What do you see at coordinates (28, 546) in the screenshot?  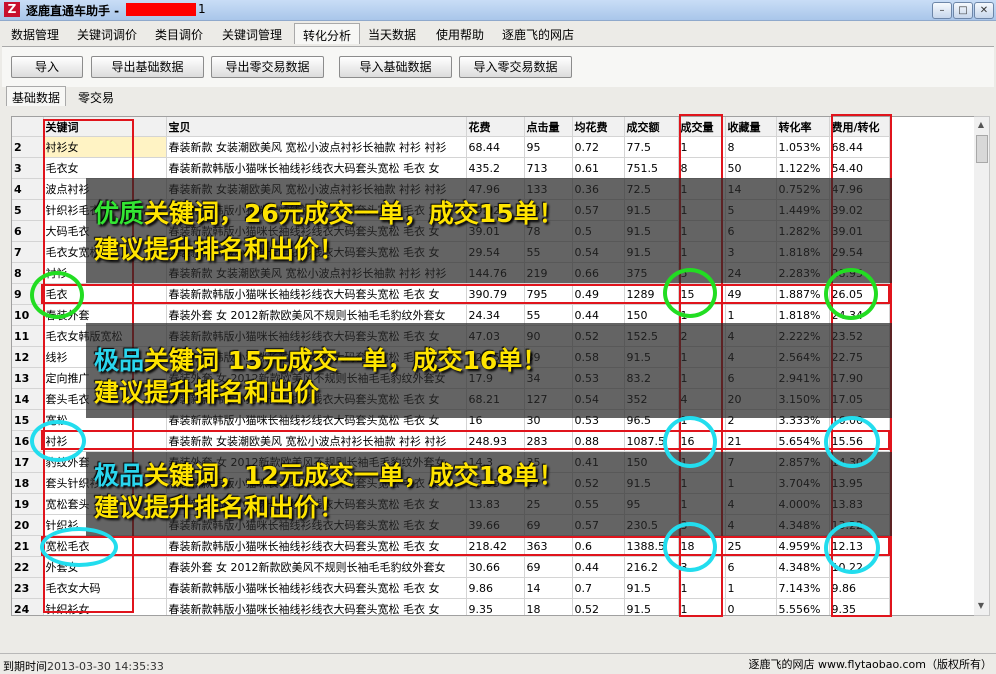 I see `row-number-cell: 21` at bounding box center [28, 546].